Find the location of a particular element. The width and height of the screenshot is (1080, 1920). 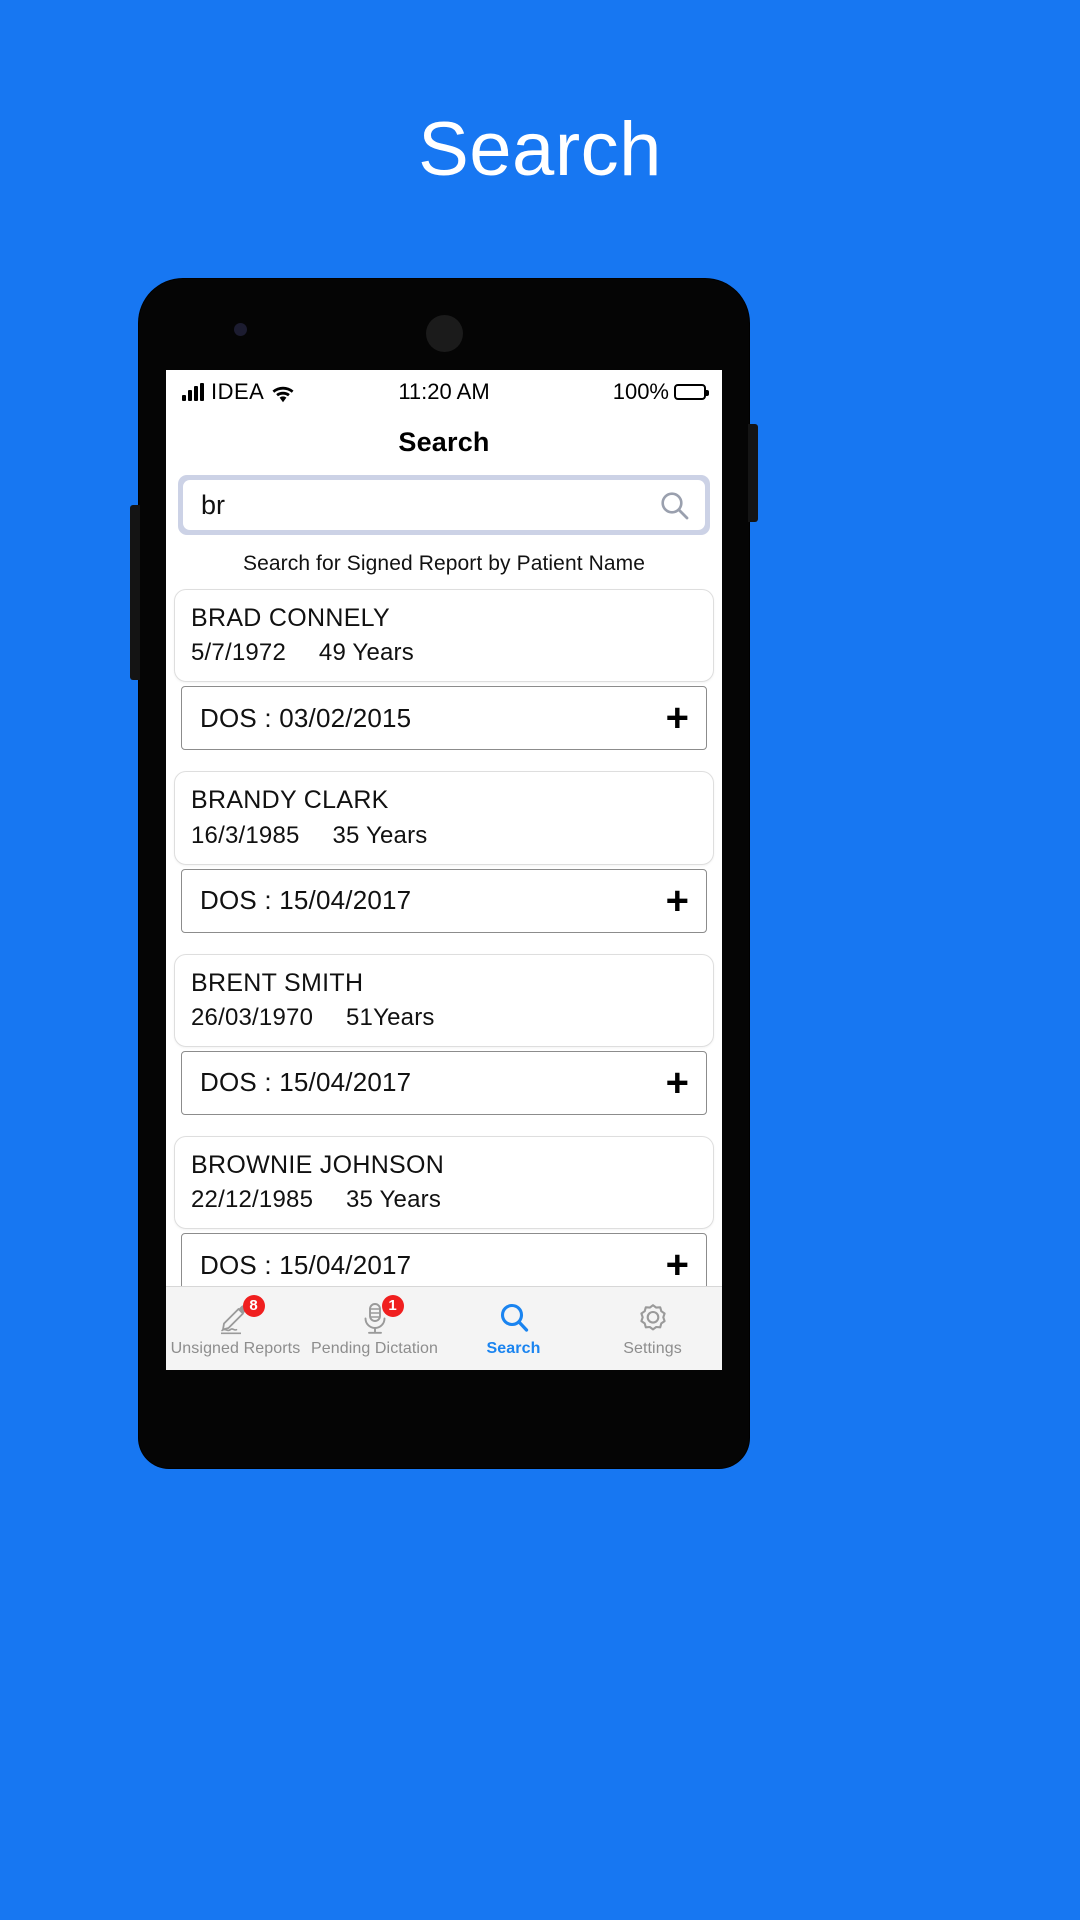

tab-pending-dictation: 1 Pending Dictation is located at coordinates (374, 1328).